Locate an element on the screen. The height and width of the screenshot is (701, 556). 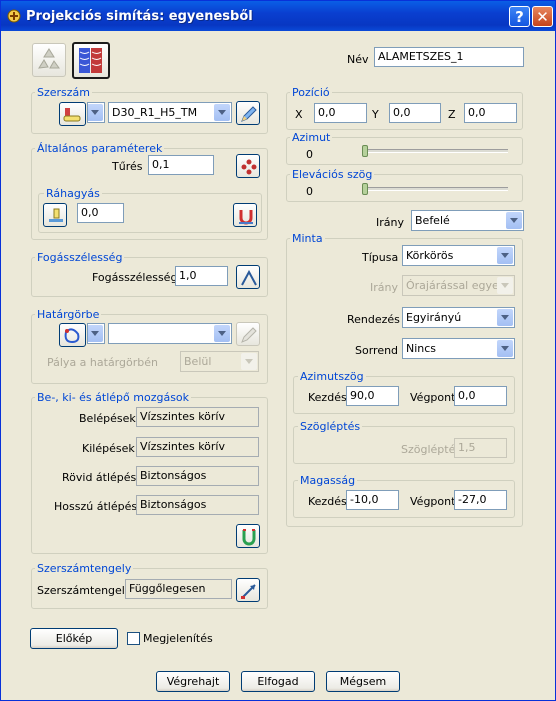
thickness-icon is located at coordinates (56, 215).